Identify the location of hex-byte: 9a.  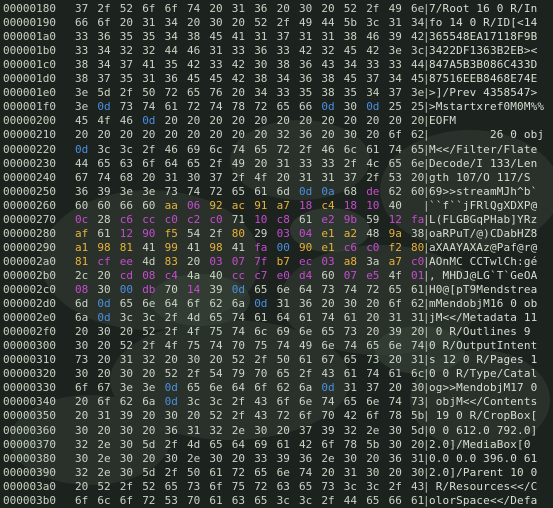
(395, 233).